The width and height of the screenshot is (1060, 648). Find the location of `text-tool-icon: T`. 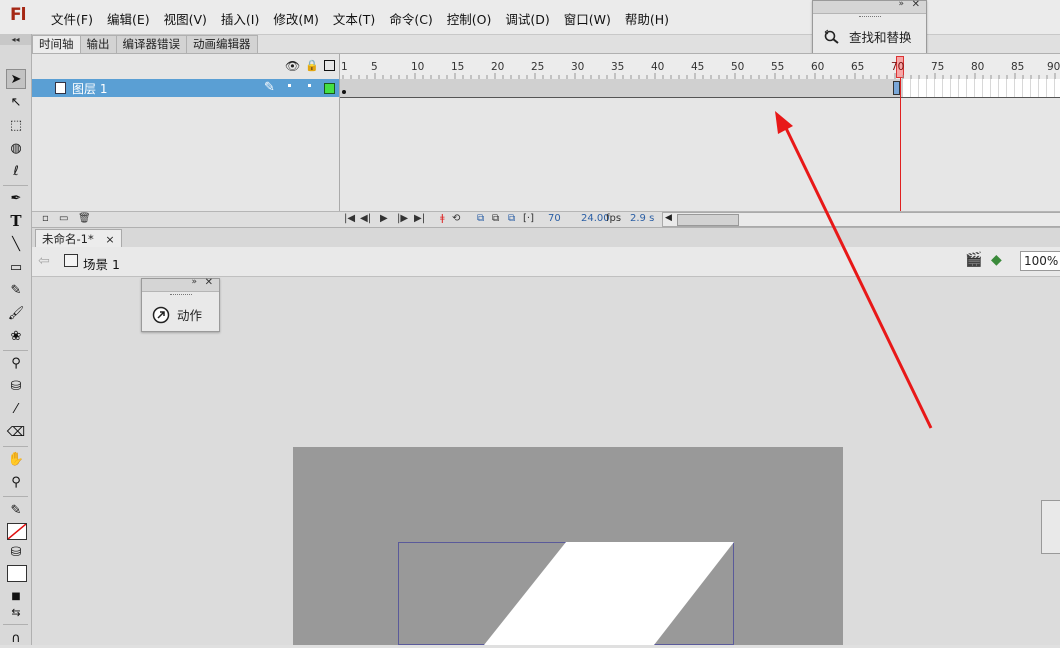

text-tool-icon: T is located at coordinates (16, 221).